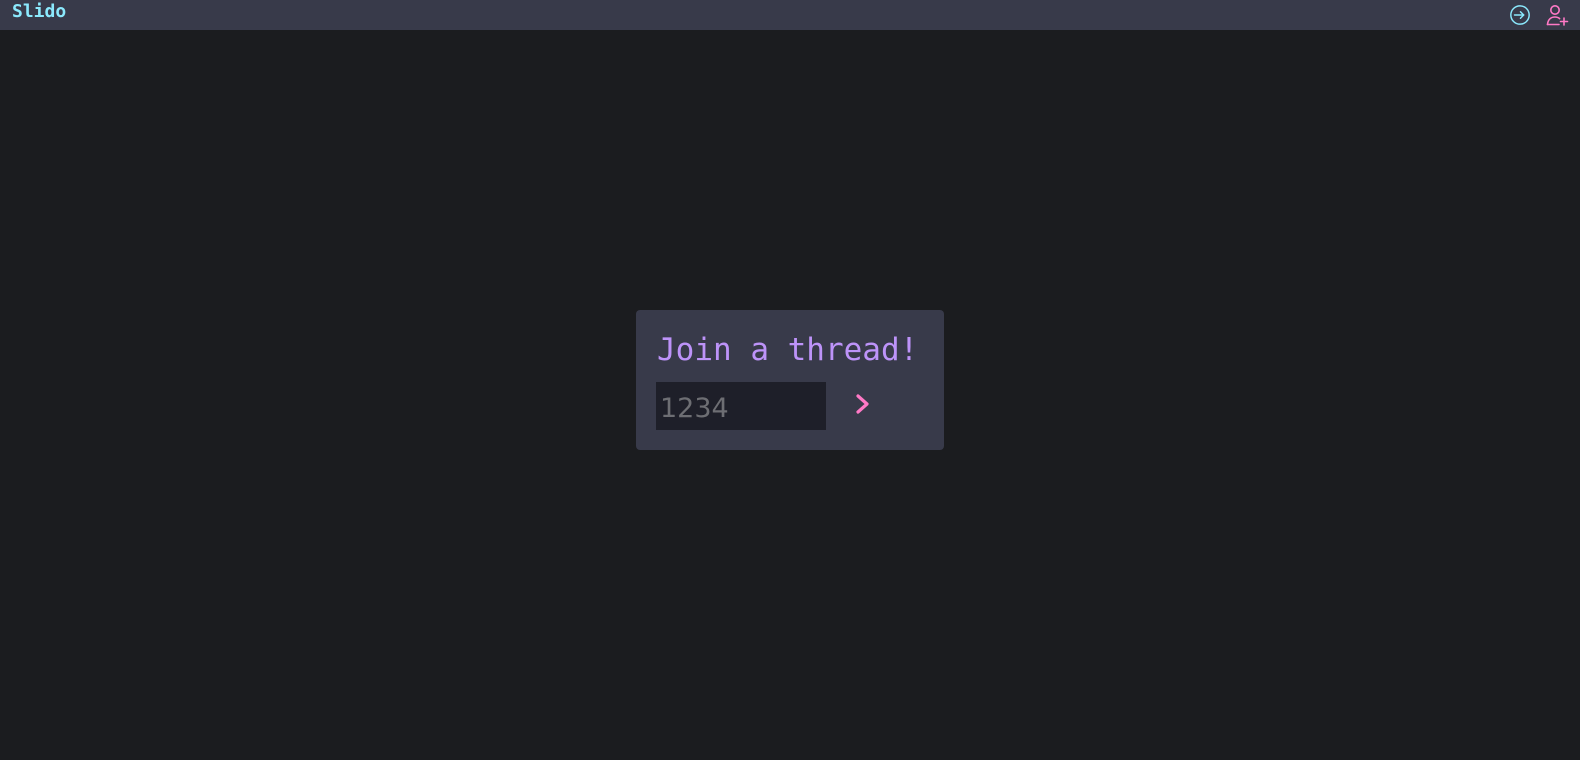 This screenshot has width=1580, height=760. I want to click on chevron-right-icon, so click(863, 405).